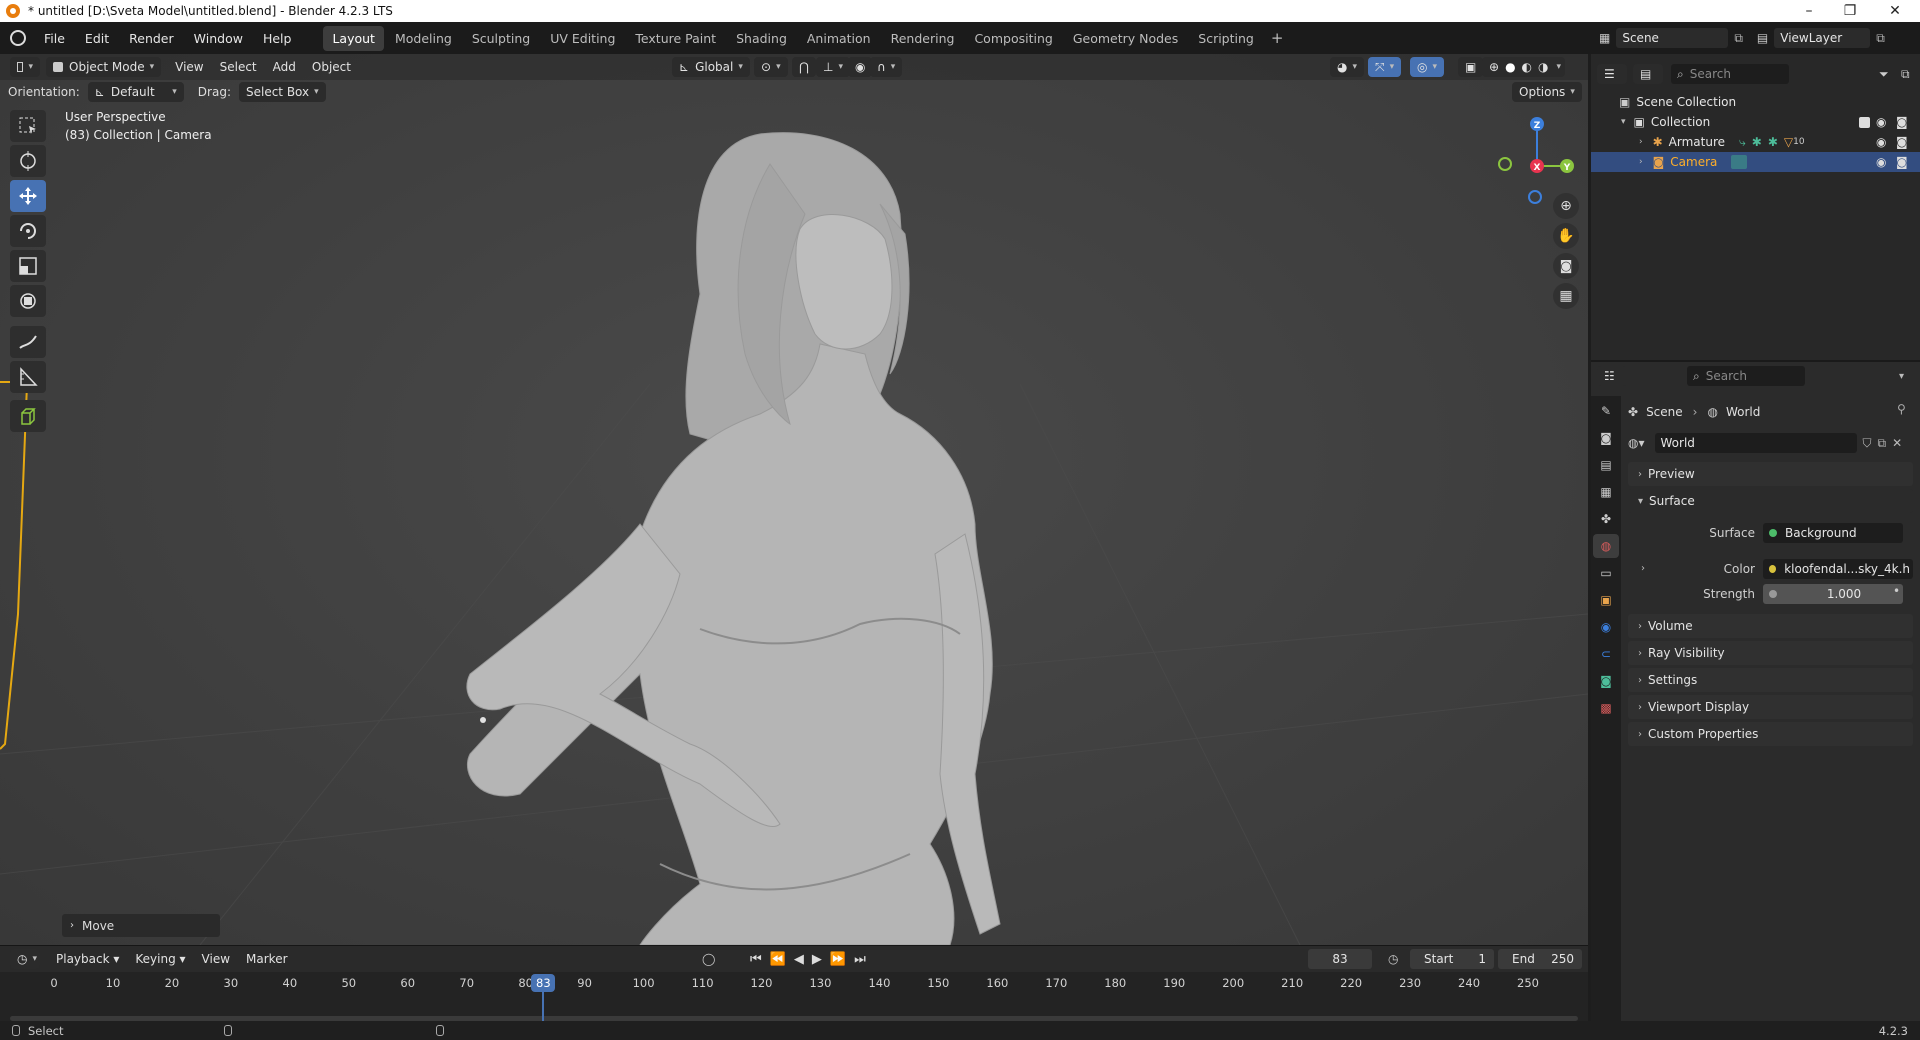  I want to click on measure-tool, so click(28, 377).